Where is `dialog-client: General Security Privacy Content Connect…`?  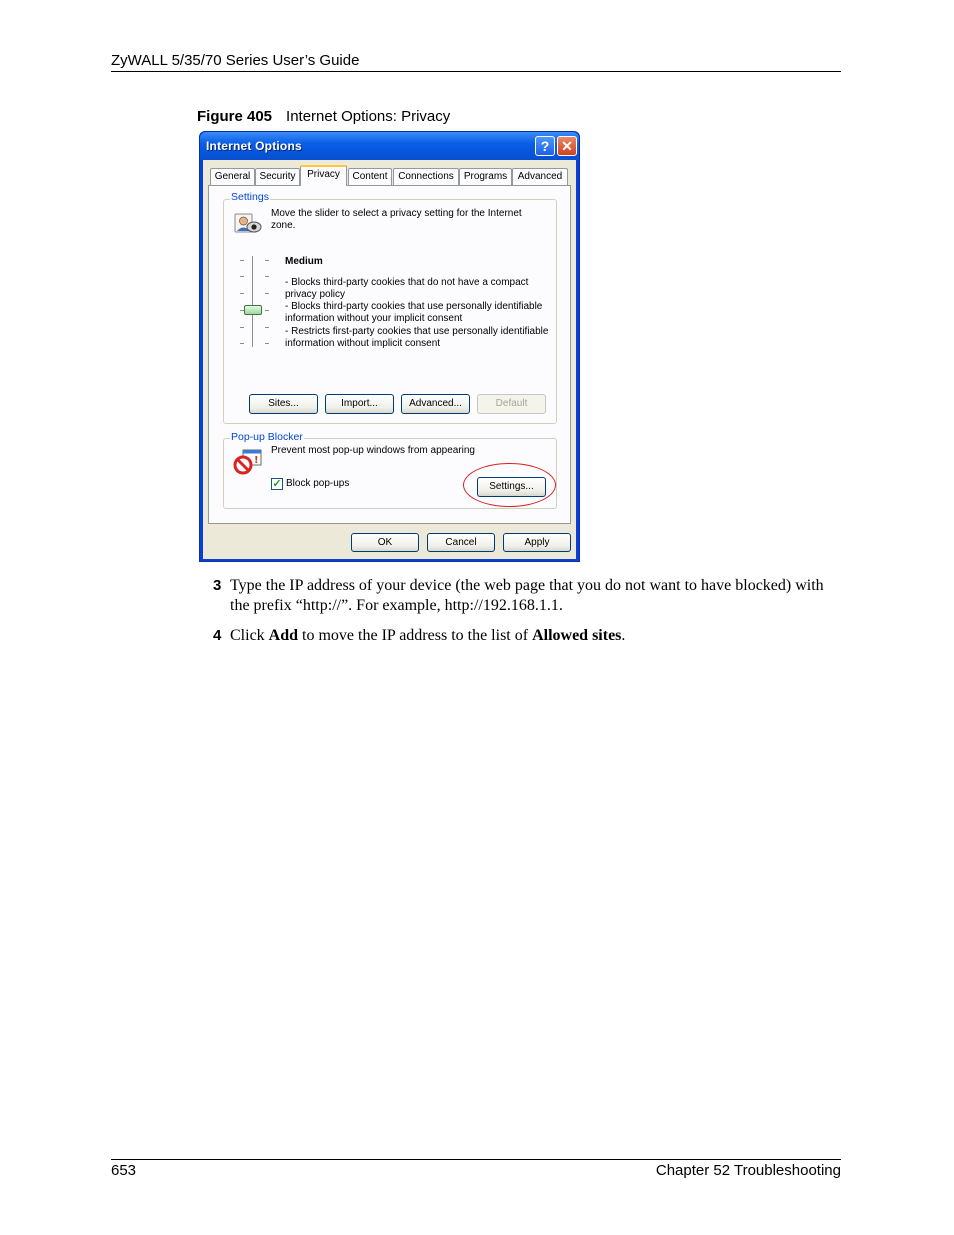 dialog-client: General Security Privacy Content Connect… is located at coordinates (389, 359).